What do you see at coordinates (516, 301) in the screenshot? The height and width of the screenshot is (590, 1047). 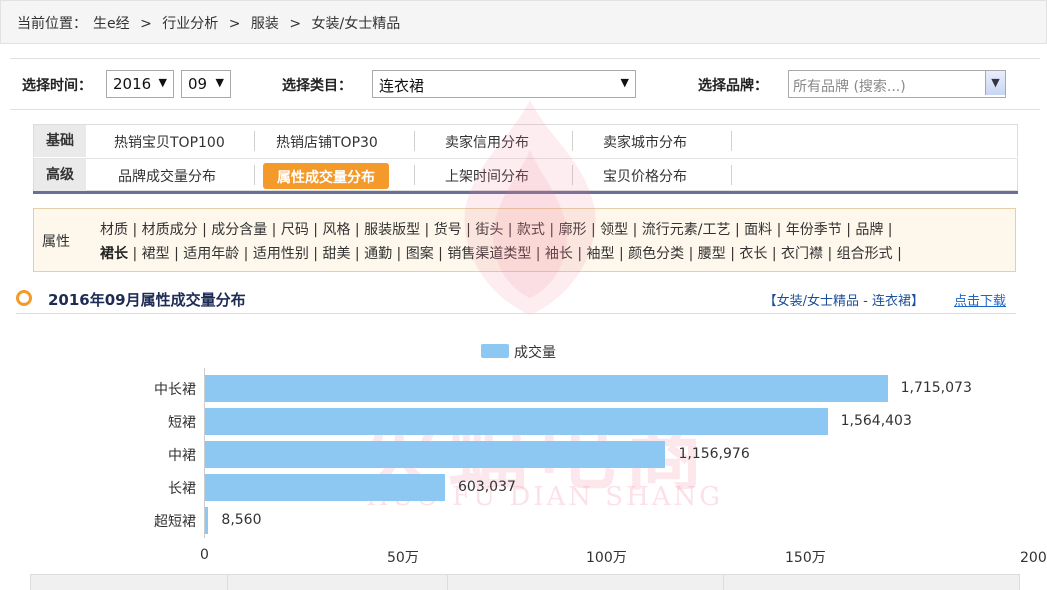 I see `chart-section-header: 2016年09月属性成交量分布 【女装/女士精品 - 连衣裙】 点击下载` at bounding box center [516, 301].